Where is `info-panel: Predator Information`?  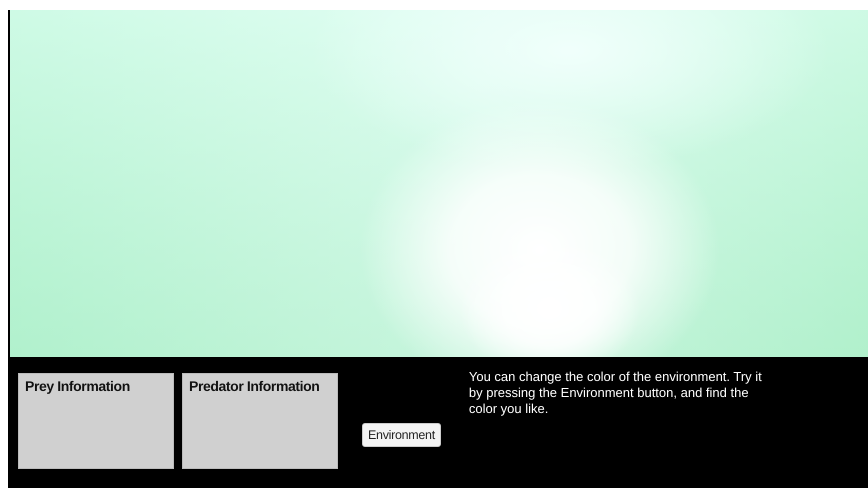 info-panel: Predator Information is located at coordinates (260, 421).